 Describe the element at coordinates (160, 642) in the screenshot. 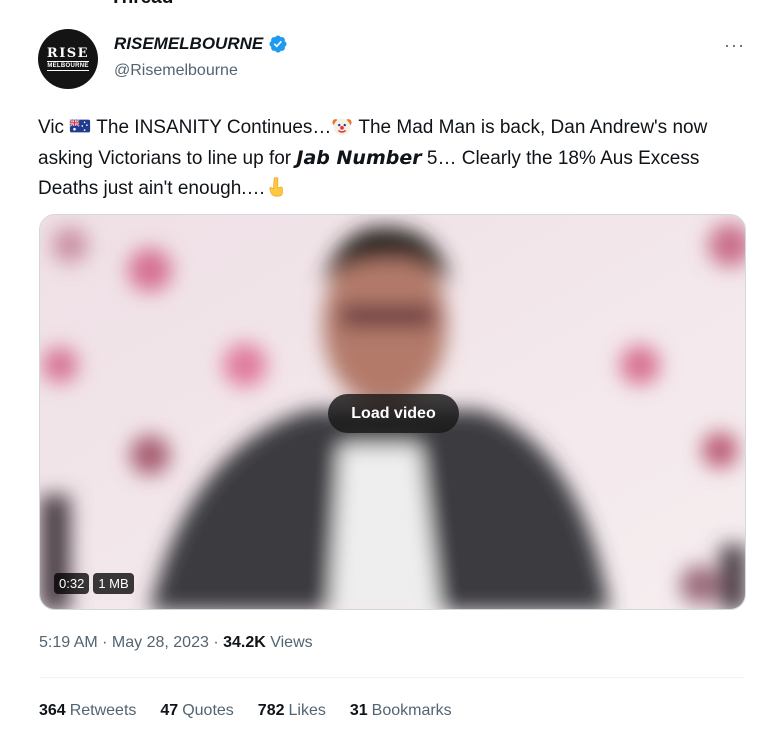

I see `tweet-date: May 28, 2023` at that location.